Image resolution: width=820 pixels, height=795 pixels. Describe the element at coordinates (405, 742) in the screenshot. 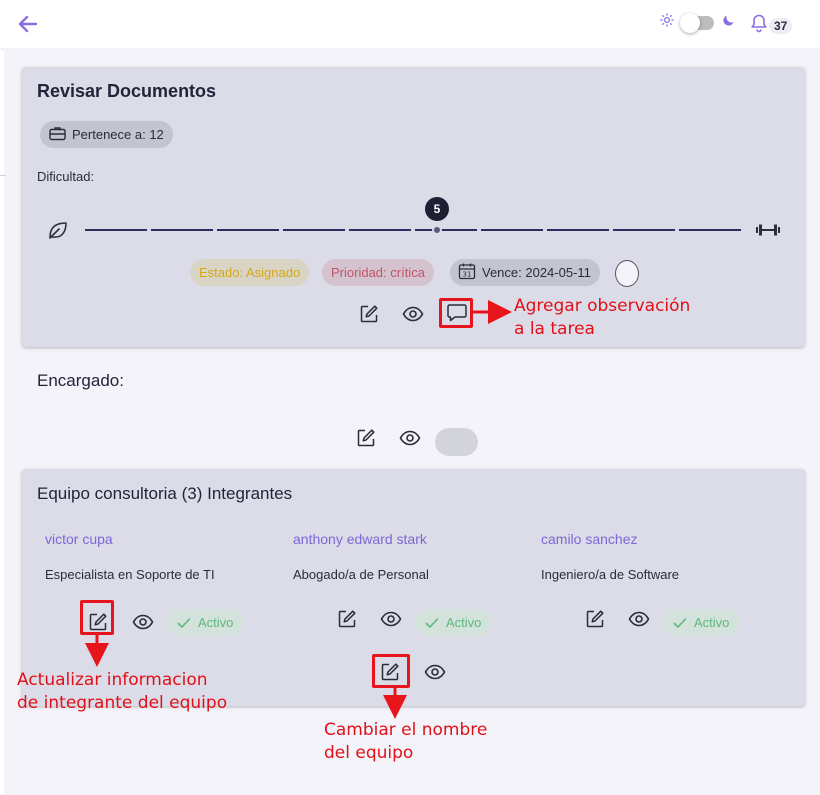

I see `annotation-rename-team: Cambiar el nombre del equipo` at that location.